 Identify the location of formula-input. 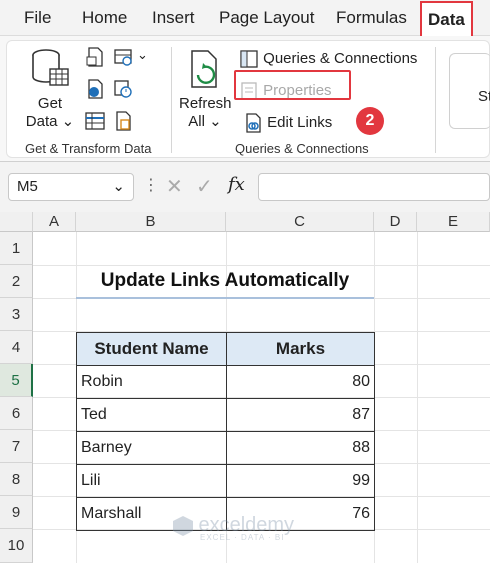
(374, 187).